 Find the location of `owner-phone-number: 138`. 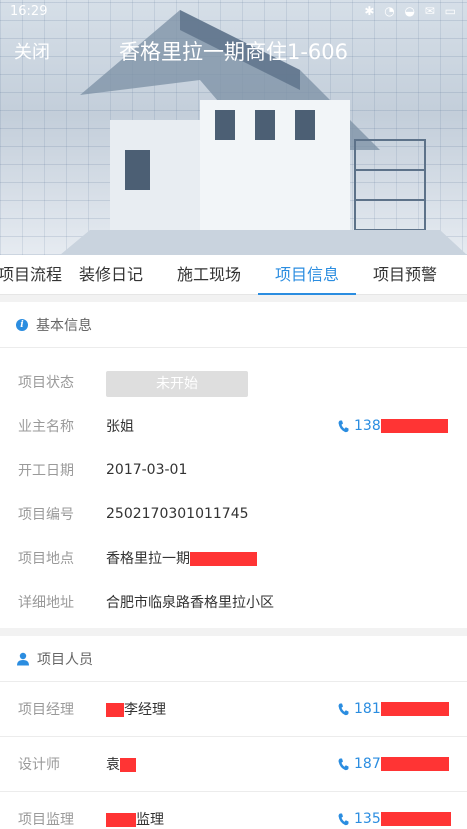

owner-phone-number: 138 is located at coordinates (367, 426).